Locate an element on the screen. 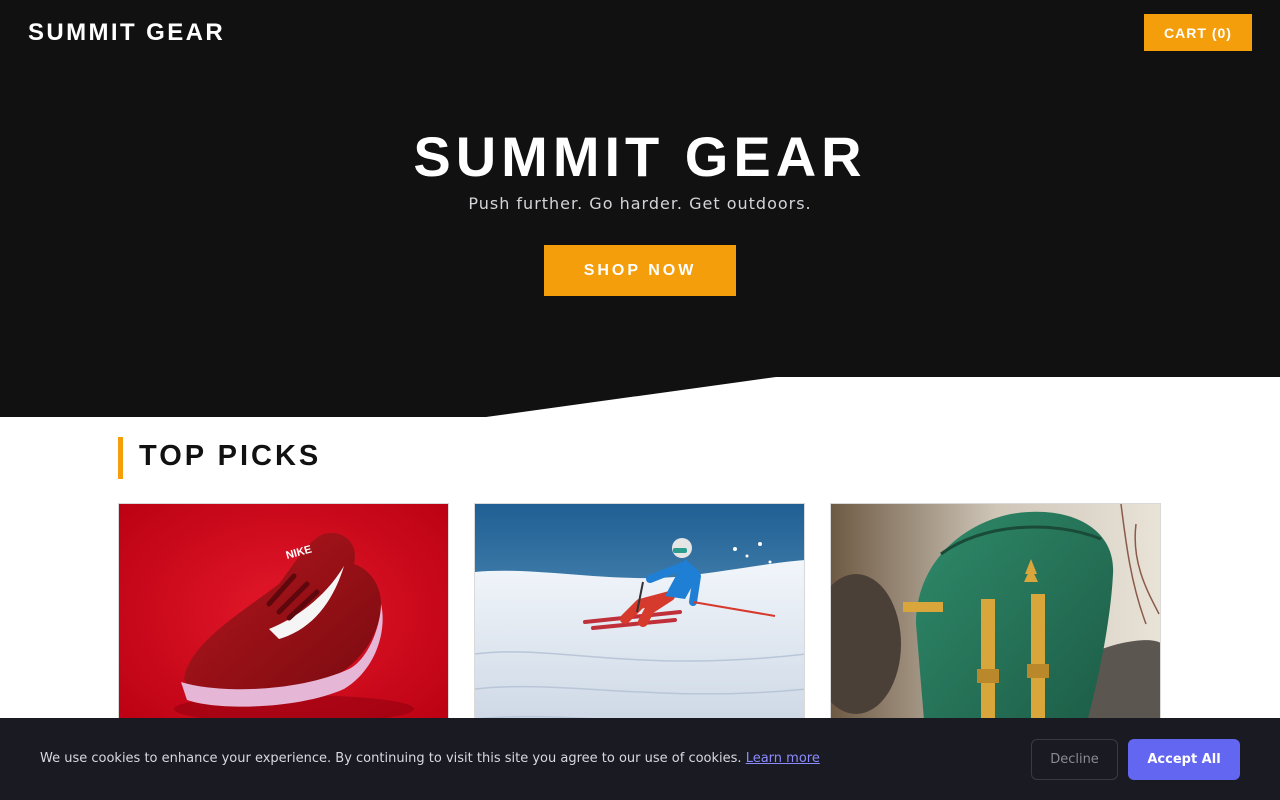 This screenshot has height=800, width=1280. decline-cookies-button: Decline is located at coordinates (1074, 759).